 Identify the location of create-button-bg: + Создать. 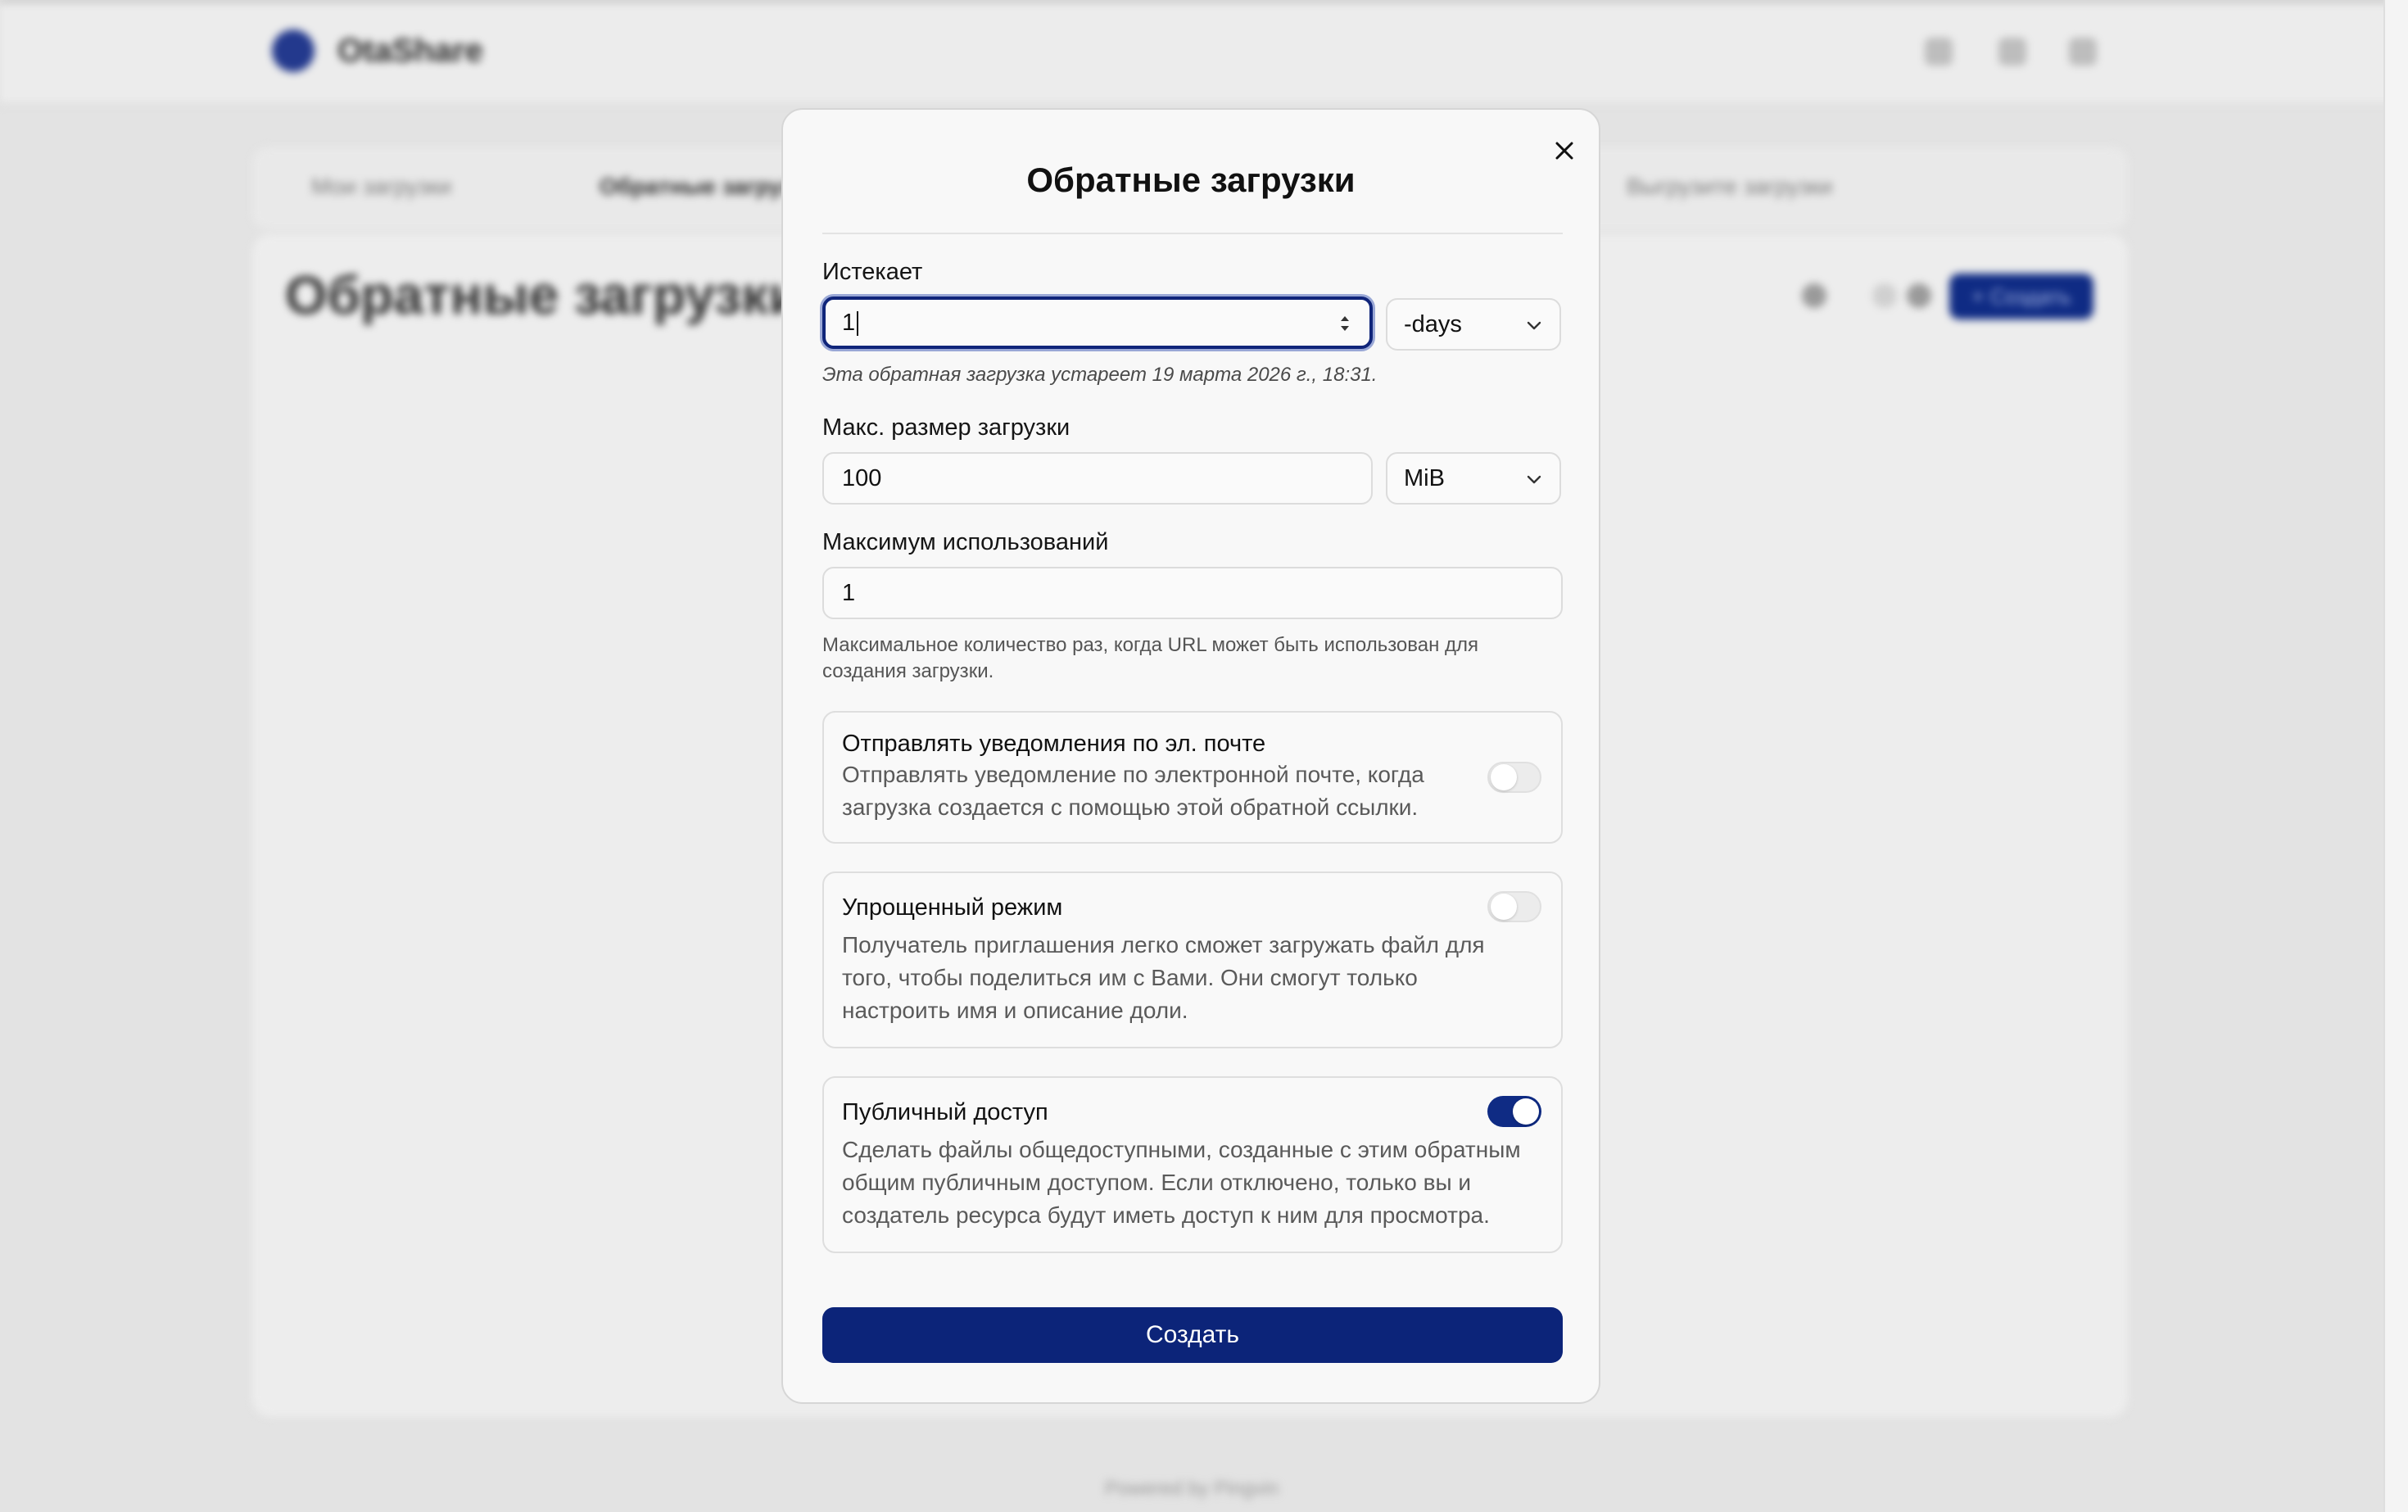
(2021, 296).